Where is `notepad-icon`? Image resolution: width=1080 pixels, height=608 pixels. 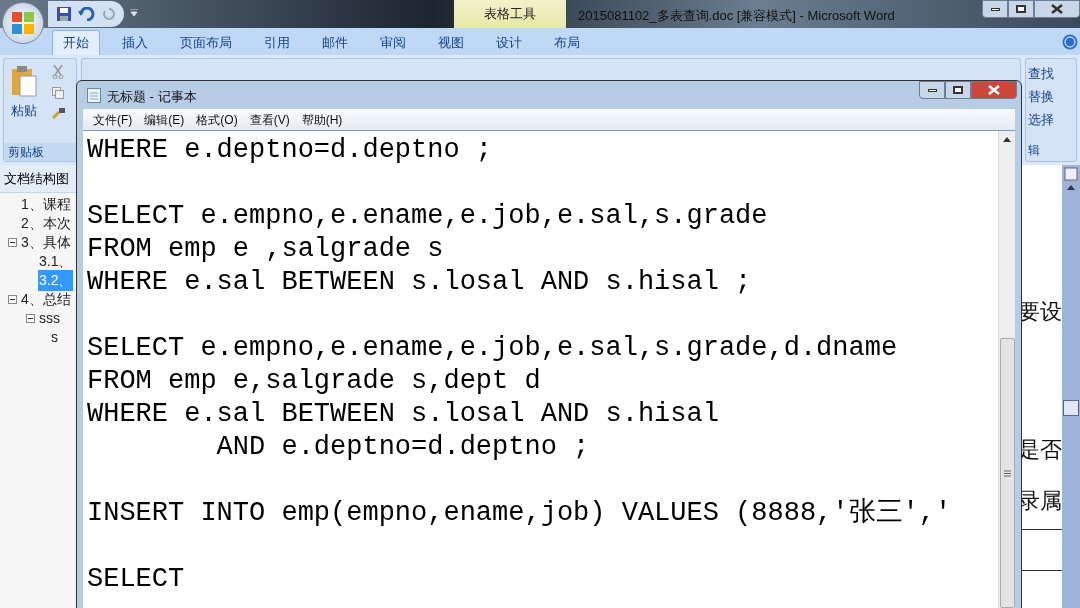
notepad-icon is located at coordinates (94, 95).